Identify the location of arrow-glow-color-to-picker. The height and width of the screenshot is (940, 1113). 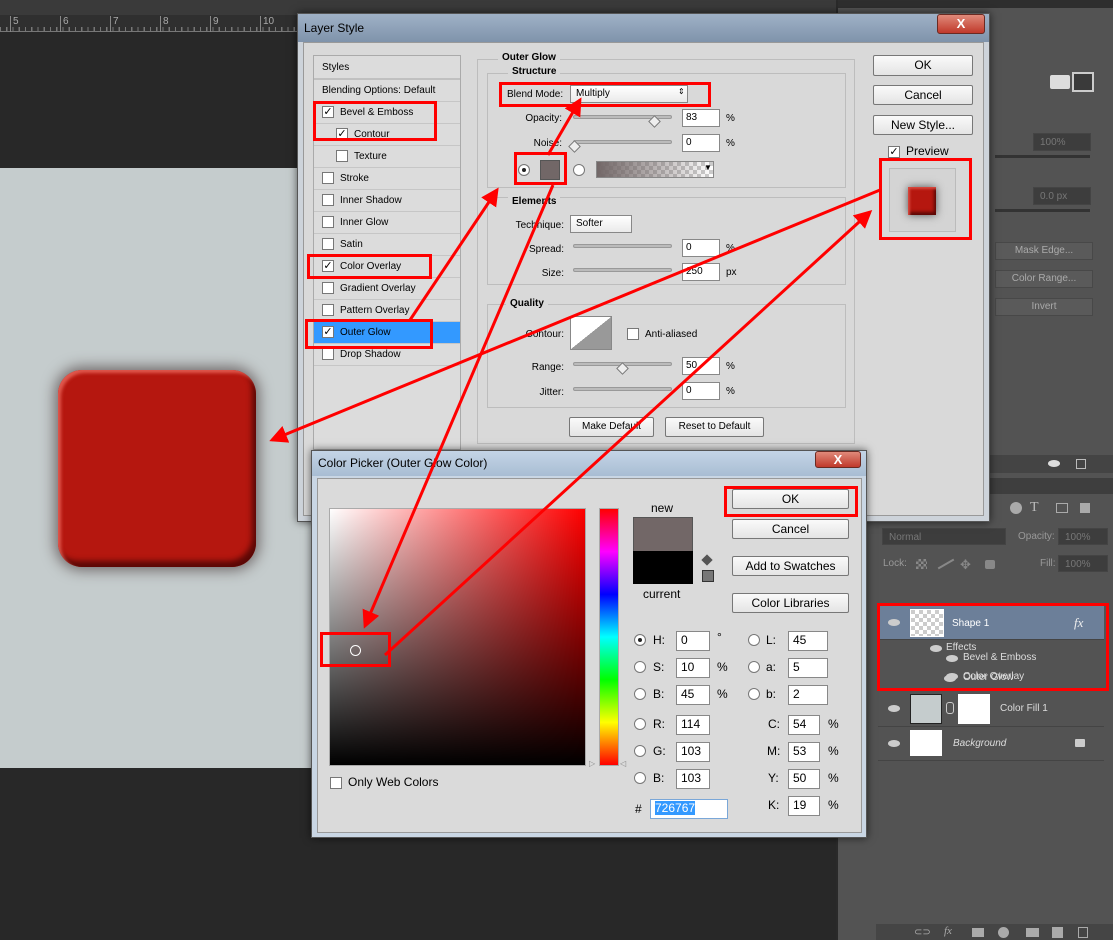
(458, 406).